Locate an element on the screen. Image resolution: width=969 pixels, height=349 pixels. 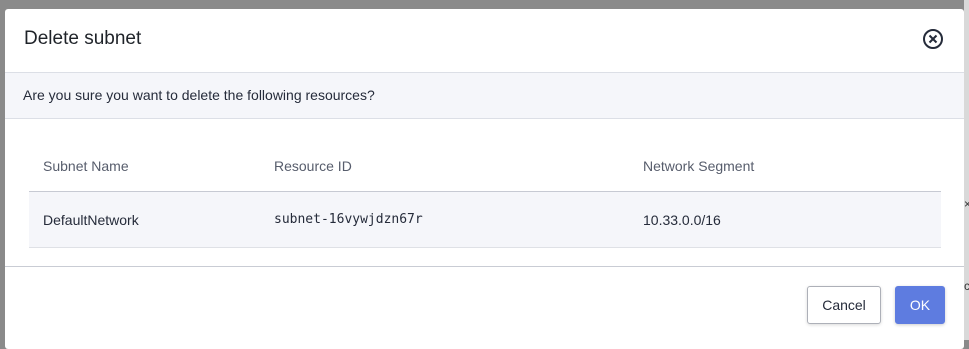
backdrop-glyph: × is located at coordinates (966, 204).